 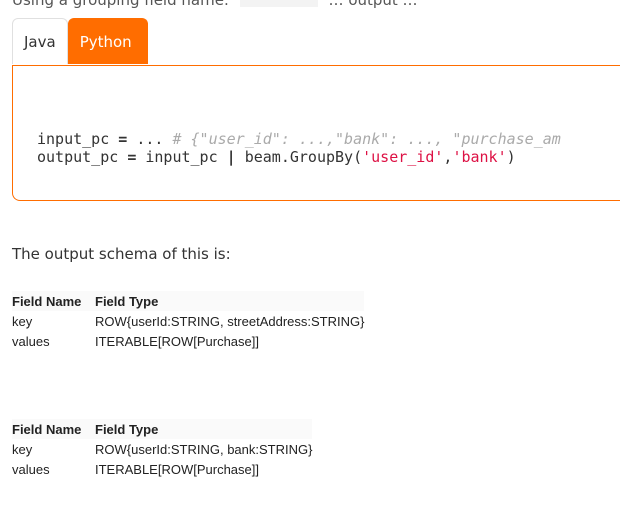 What do you see at coordinates (121, 254) in the screenshot?
I see `output-schema-paragraph: The output schema of this is:` at bounding box center [121, 254].